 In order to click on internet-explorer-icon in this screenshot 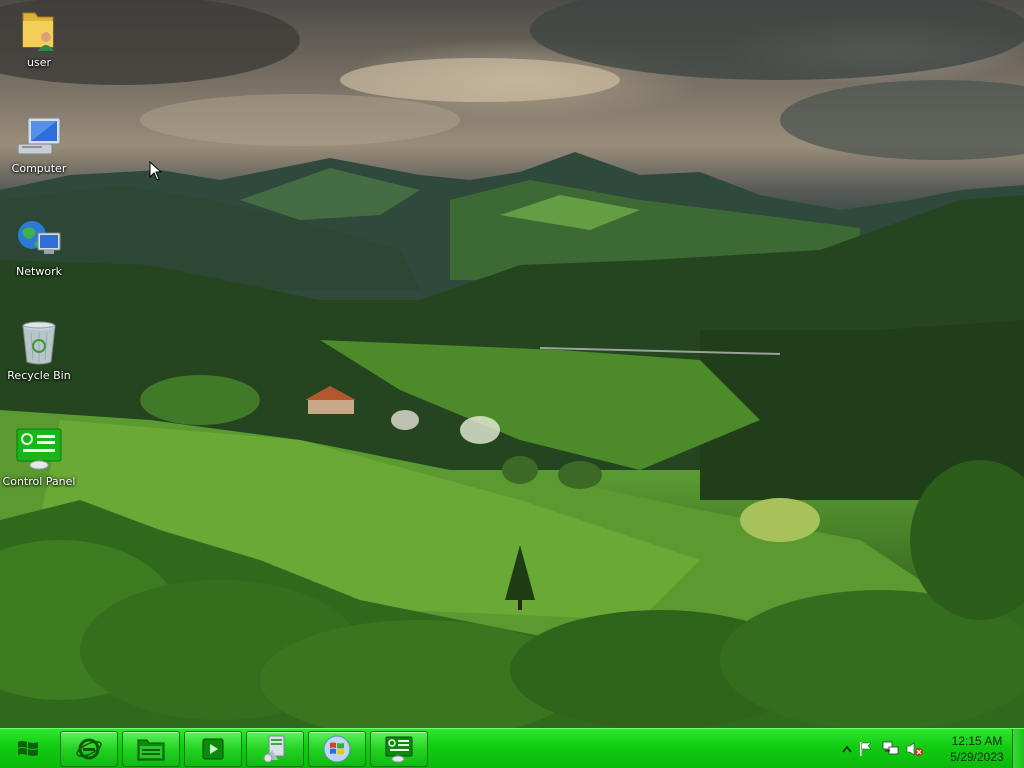, I will do `click(89, 749)`.